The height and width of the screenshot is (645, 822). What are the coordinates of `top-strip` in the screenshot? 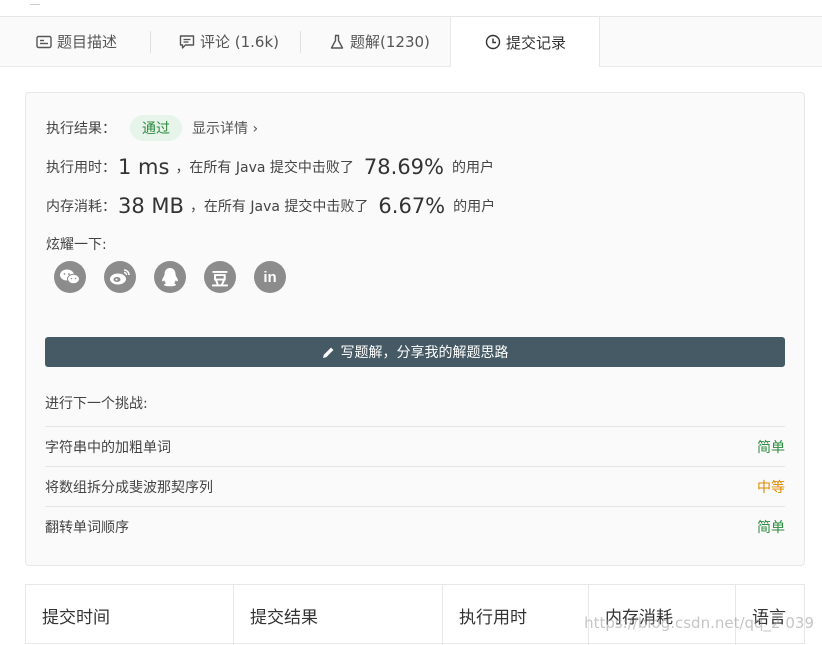 It's located at (411, 8).